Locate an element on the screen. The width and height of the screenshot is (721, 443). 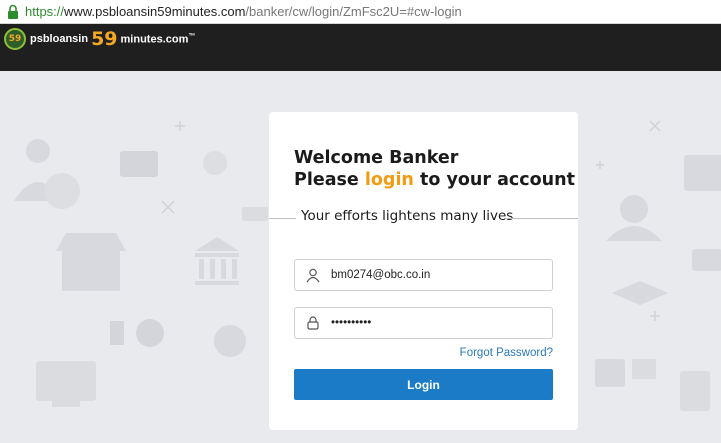
tagline-row: Your efforts lightens many lives is located at coordinates (423, 218).